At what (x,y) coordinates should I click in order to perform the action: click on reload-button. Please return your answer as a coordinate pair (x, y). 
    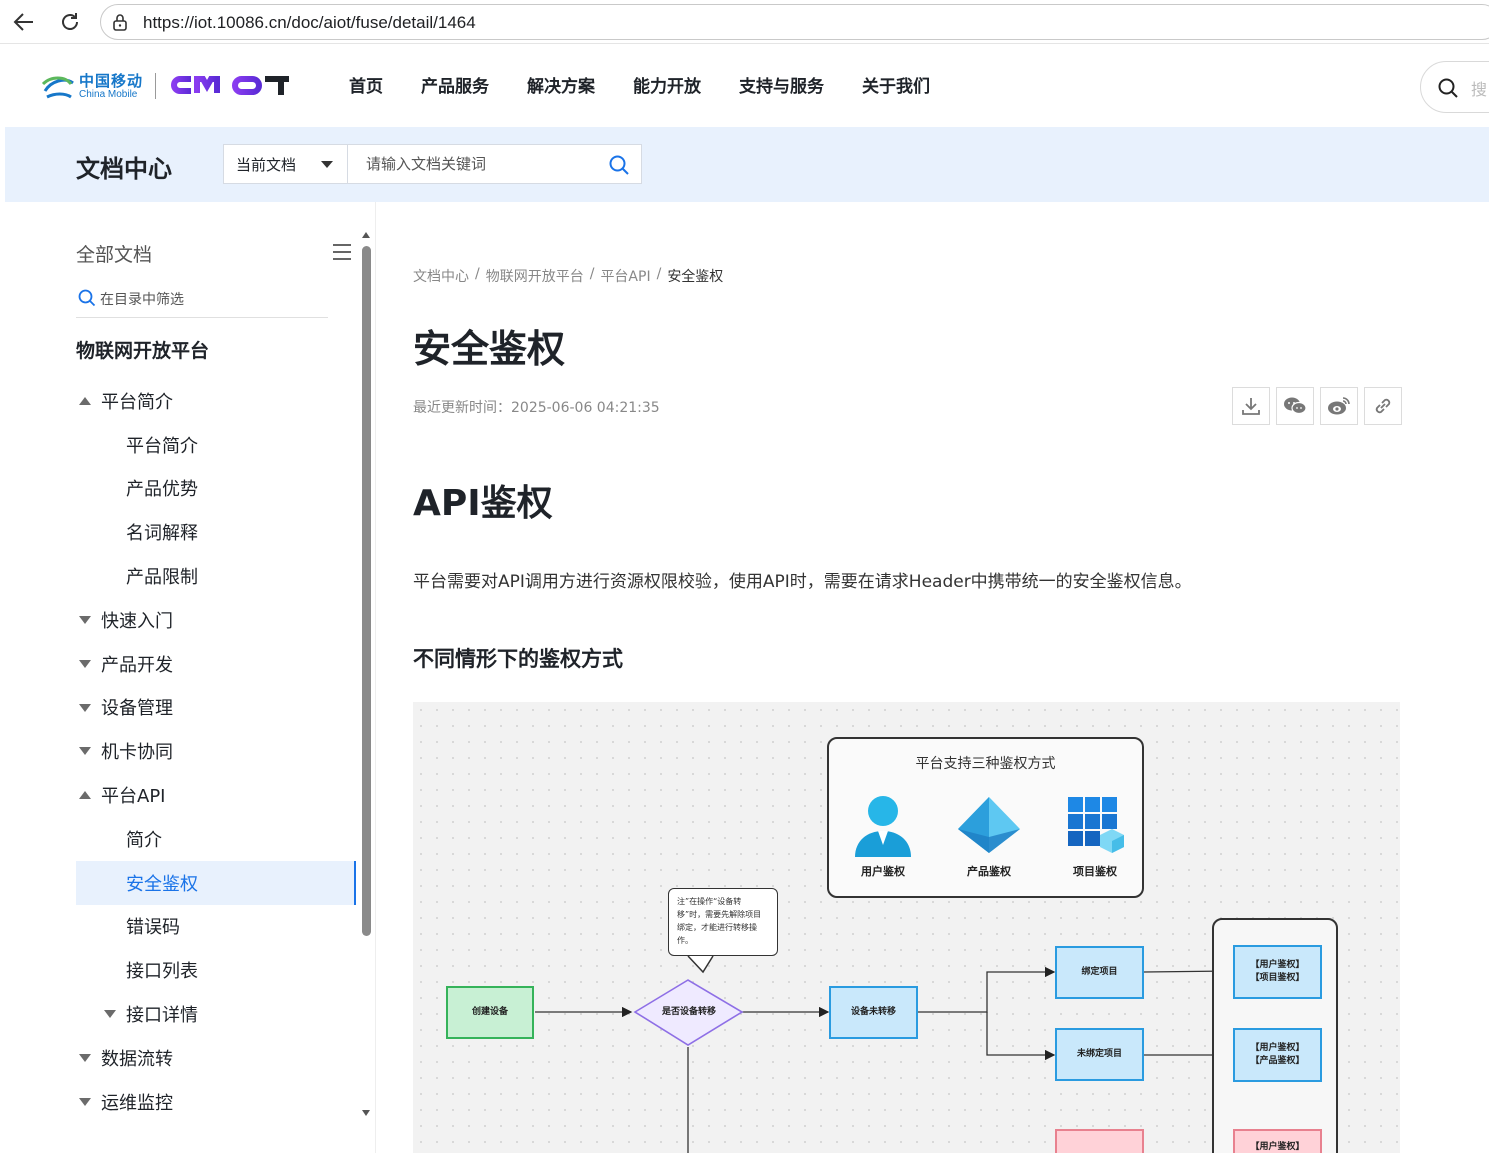
    Looking at the image, I should click on (70, 22).